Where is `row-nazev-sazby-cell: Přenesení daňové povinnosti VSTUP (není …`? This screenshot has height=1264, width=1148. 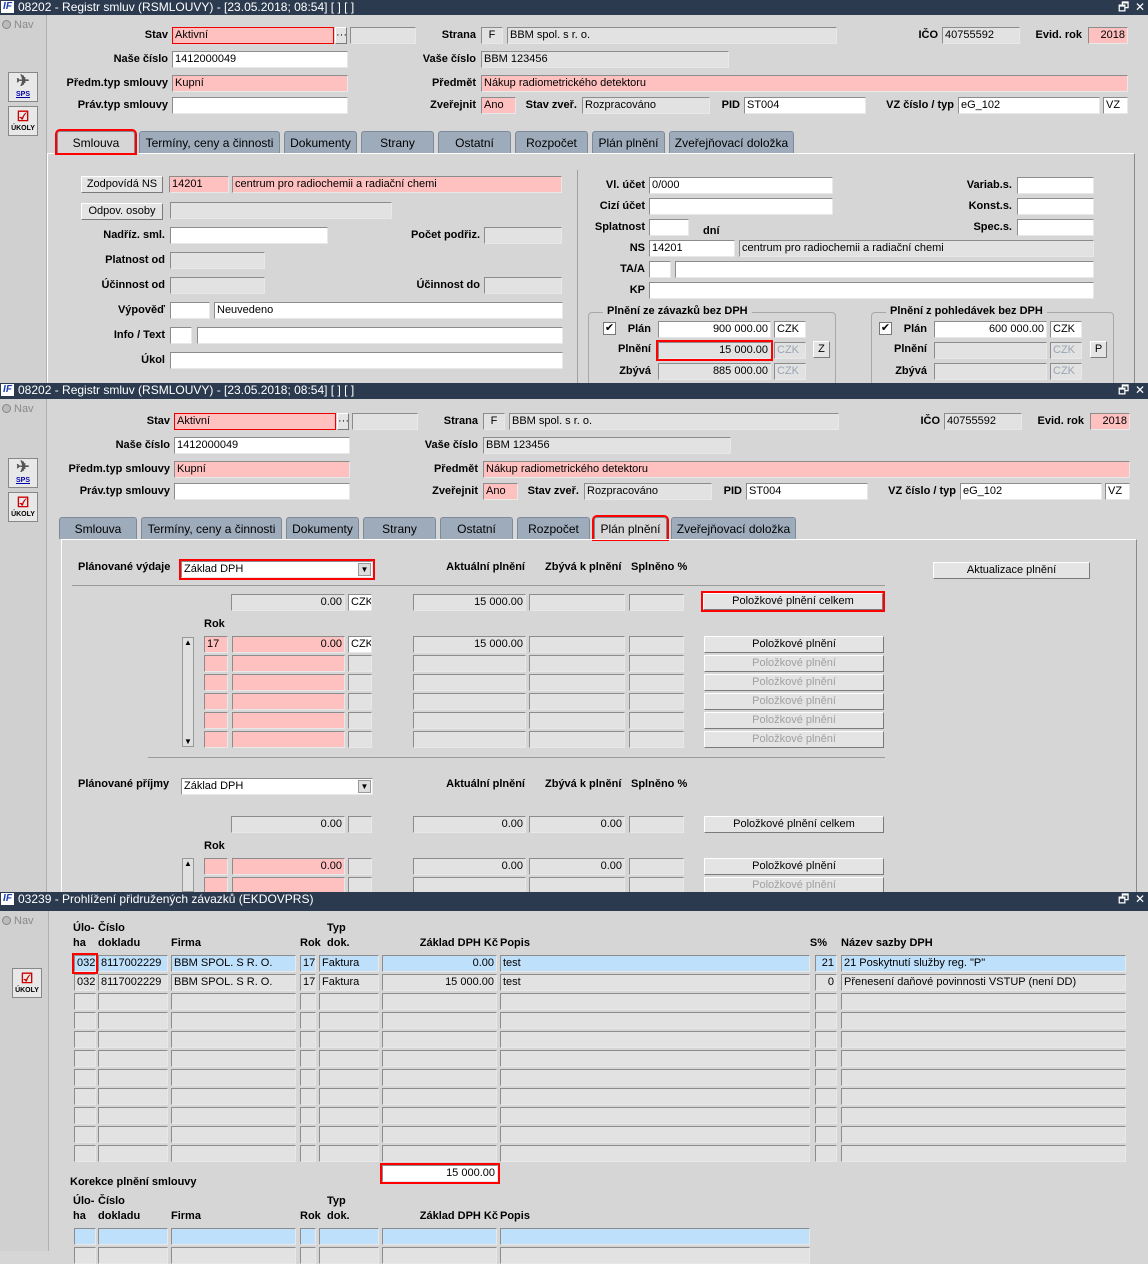
row-nazev-sazby-cell: Přenesení daňové povinnosti VSTUP (není … is located at coordinates (983, 982).